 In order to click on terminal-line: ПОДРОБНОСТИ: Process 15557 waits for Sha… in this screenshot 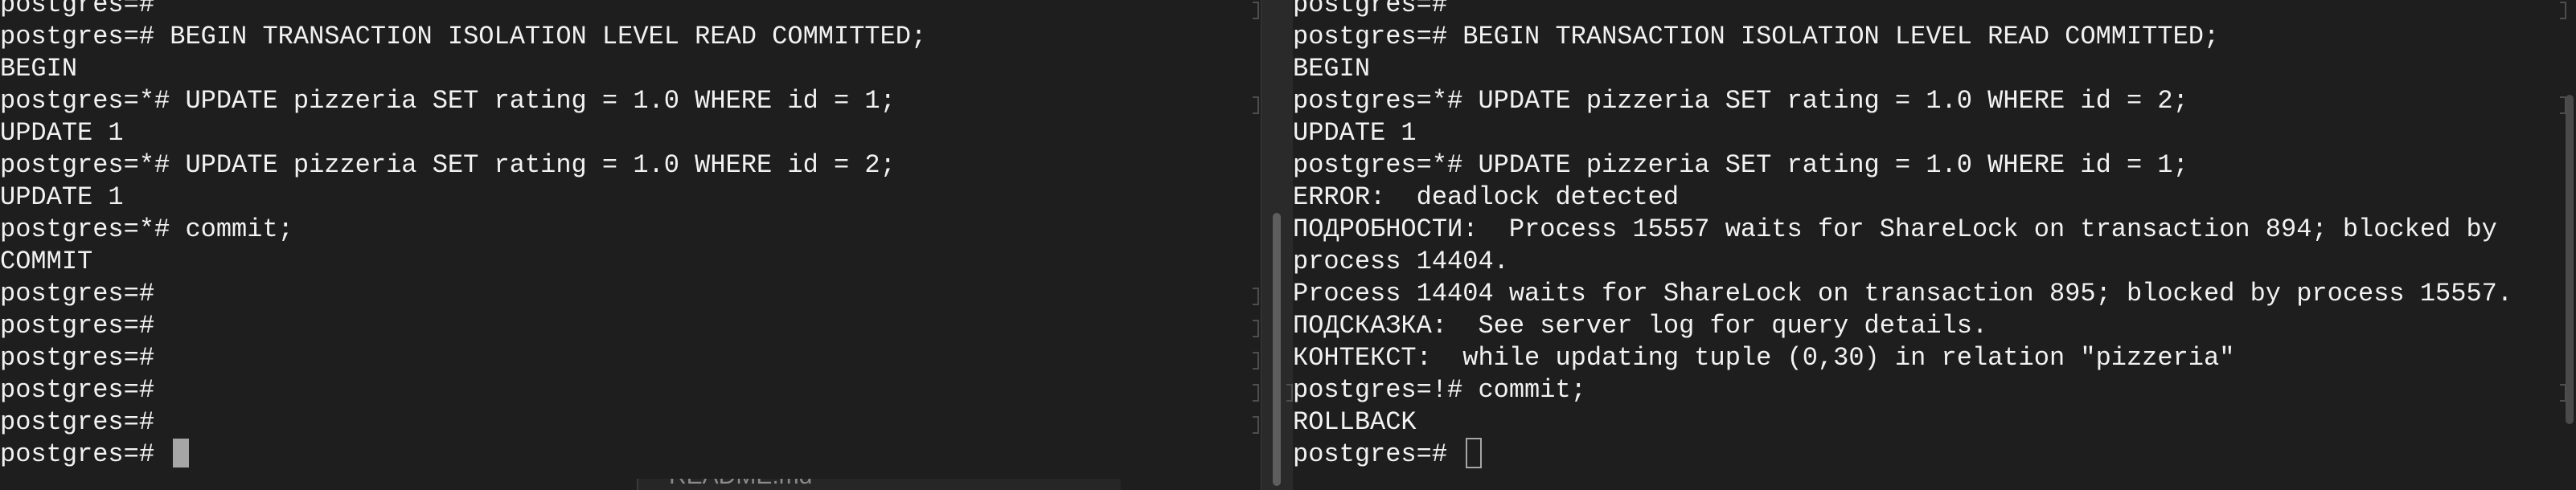, I will do `click(1895, 229)`.